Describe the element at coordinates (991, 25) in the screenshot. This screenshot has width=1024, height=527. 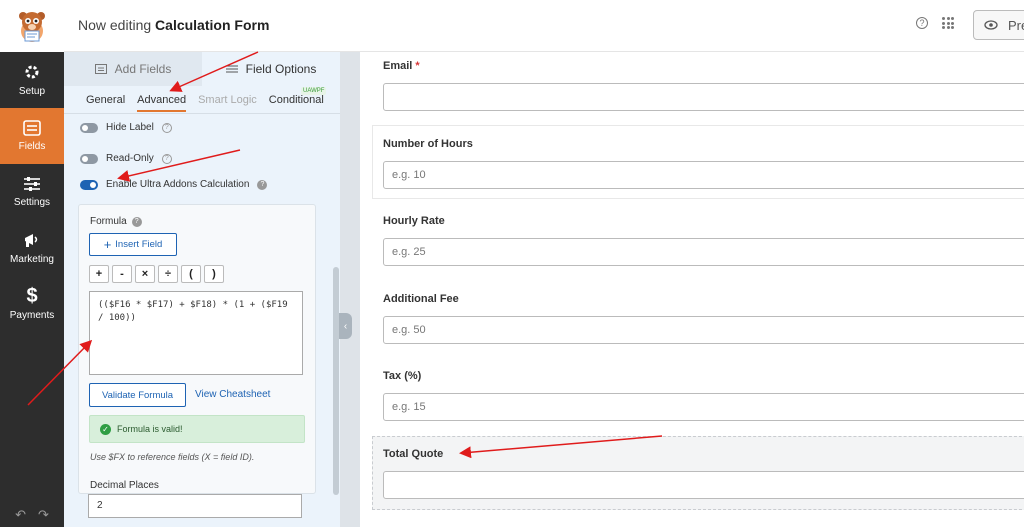
I see `eye-icon` at that location.